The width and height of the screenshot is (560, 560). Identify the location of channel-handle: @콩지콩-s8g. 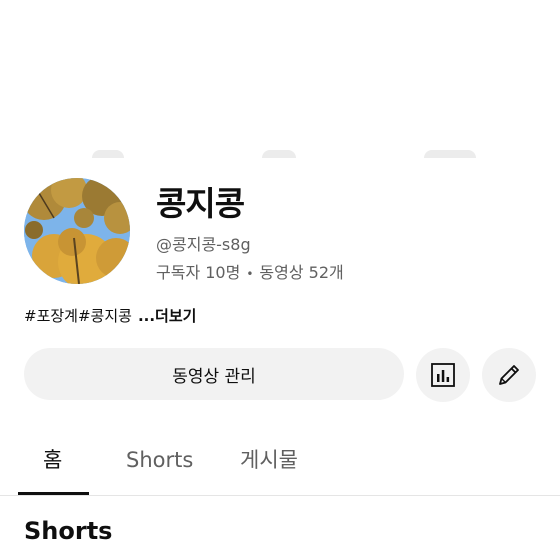
(203, 244).